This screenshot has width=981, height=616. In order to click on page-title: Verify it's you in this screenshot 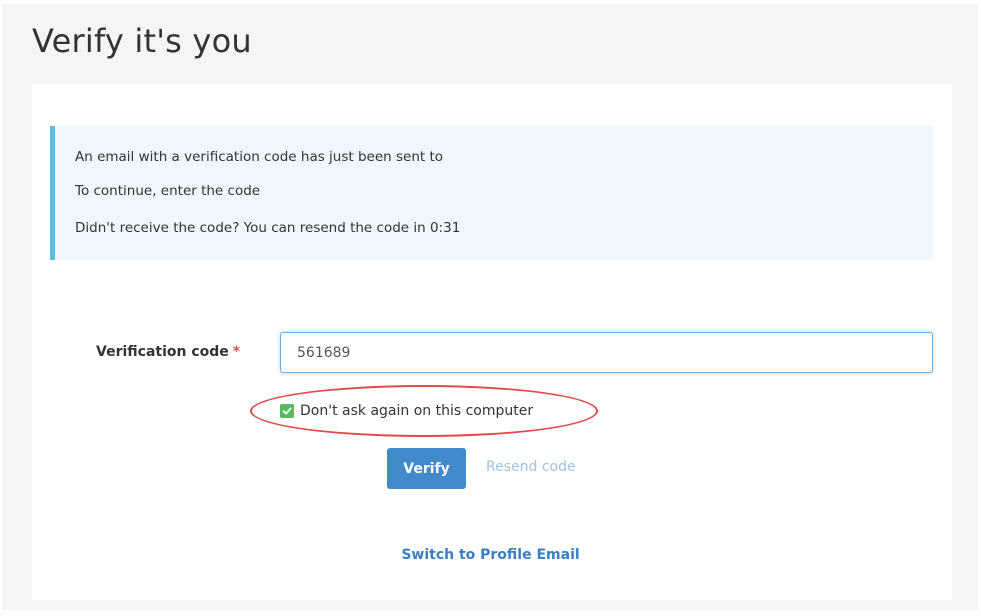, I will do `click(142, 41)`.